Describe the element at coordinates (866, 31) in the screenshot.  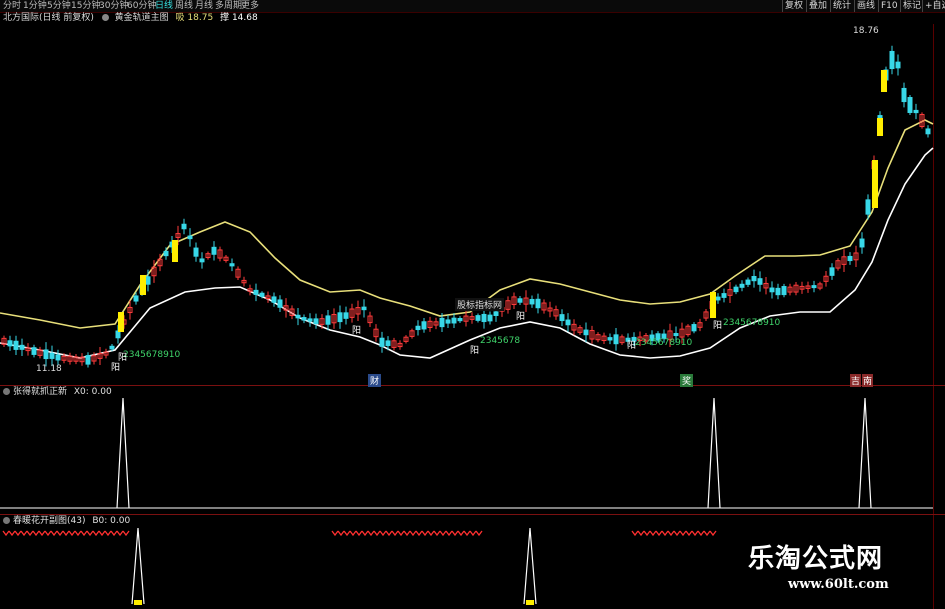
I see `high-price-mark: 18.76` at that location.